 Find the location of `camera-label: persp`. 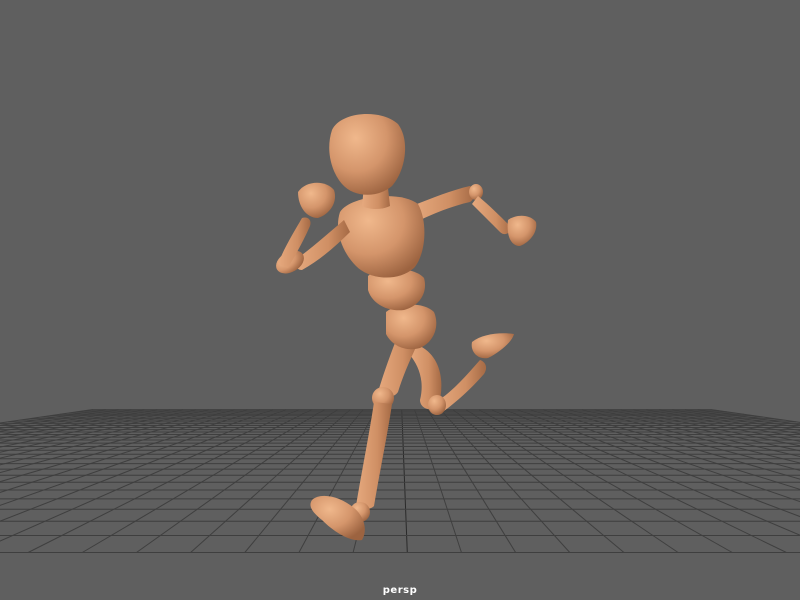

camera-label: persp is located at coordinates (400, 590).